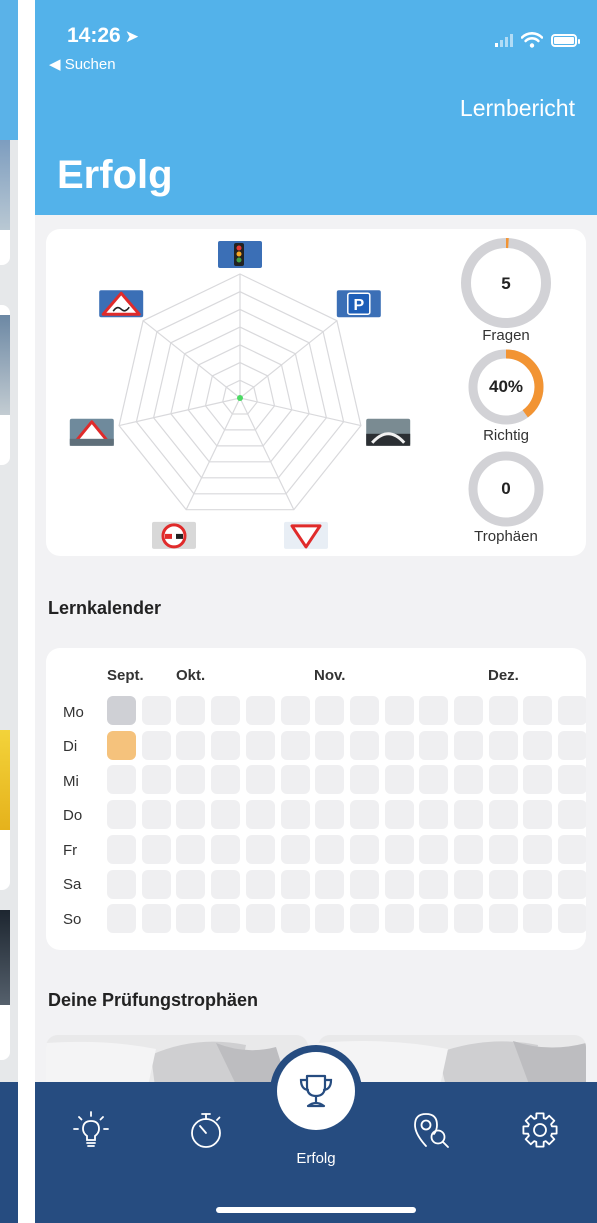 This screenshot has width=597, height=1223. Describe the element at coordinates (9, 611) in the screenshot. I see `background-screen-peek` at that location.